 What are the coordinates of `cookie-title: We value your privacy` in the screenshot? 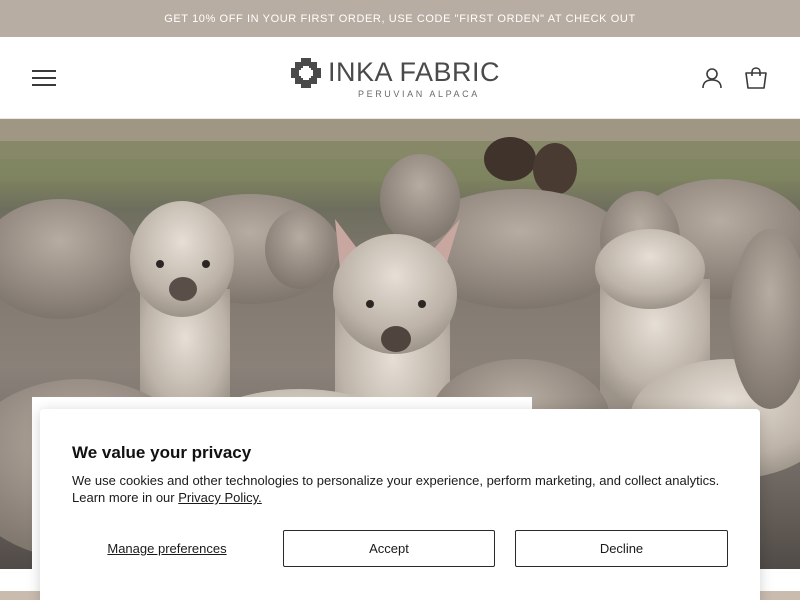 It's located at (162, 452).